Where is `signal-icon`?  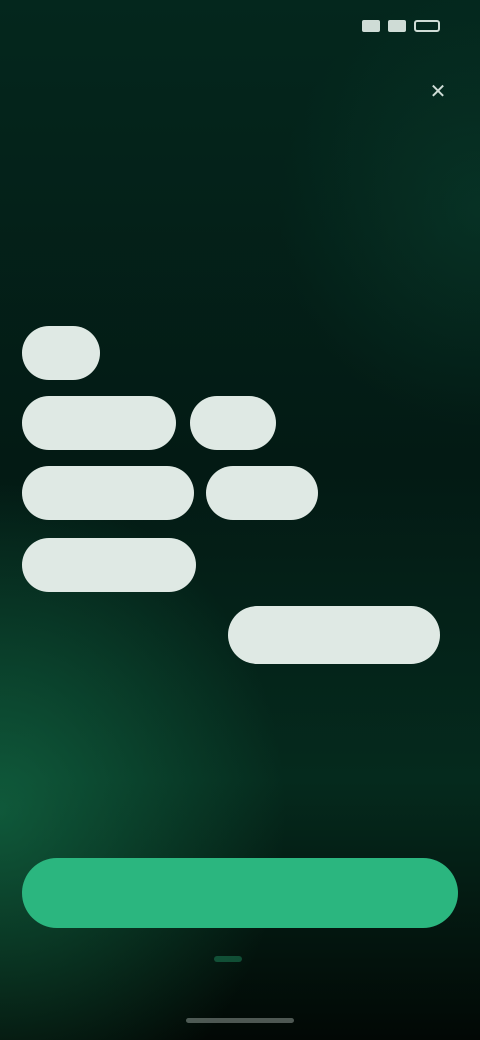 signal-icon is located at coordinates (371, 26).